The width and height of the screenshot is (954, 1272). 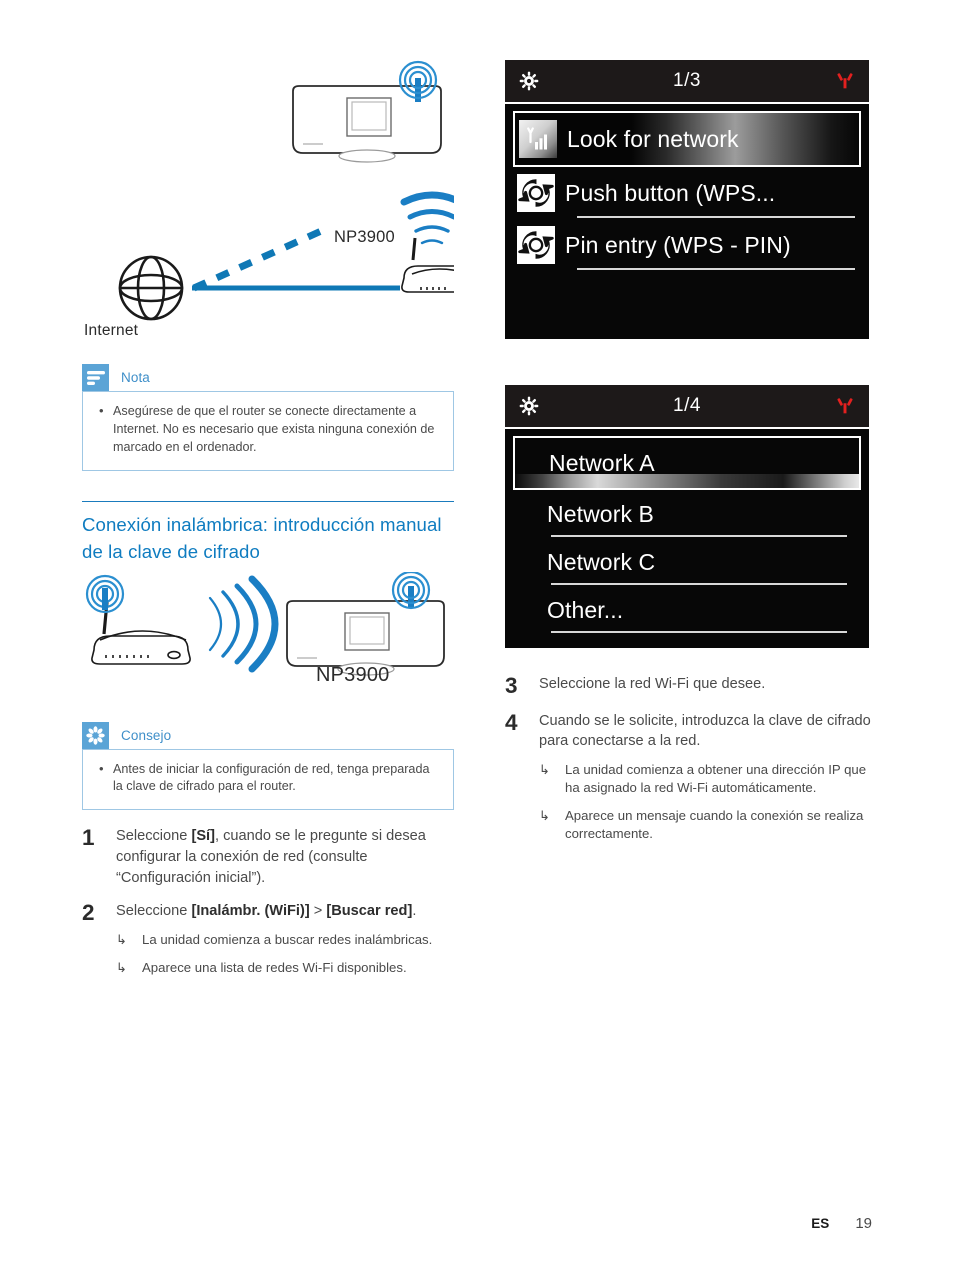 I want to click on step-number: 1, so click(x=88, y=838).